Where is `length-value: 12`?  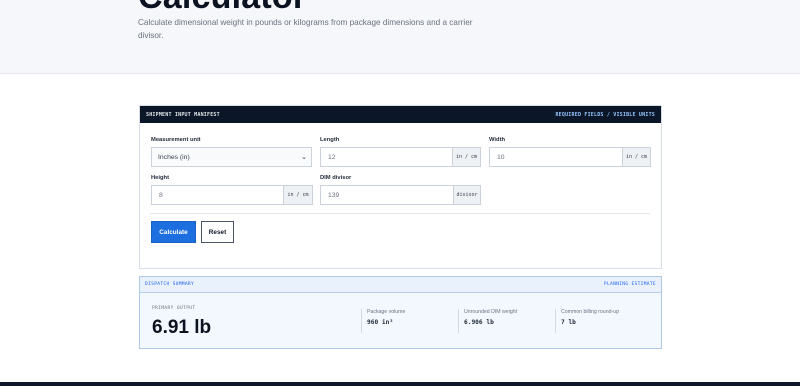 length-value: 12 is located at coordinates (332, 157).